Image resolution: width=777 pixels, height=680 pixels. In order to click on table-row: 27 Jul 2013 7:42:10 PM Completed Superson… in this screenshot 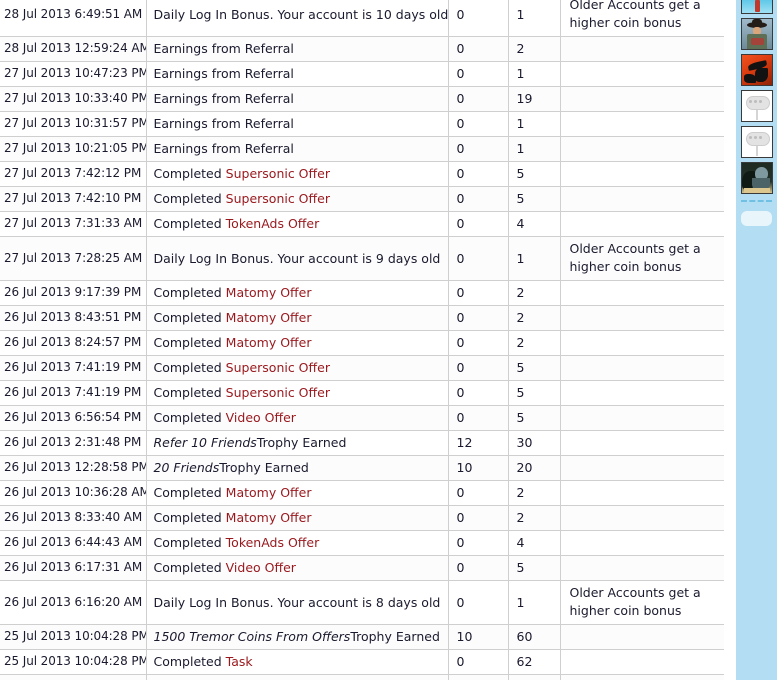, I will do `click(362, 199)`.